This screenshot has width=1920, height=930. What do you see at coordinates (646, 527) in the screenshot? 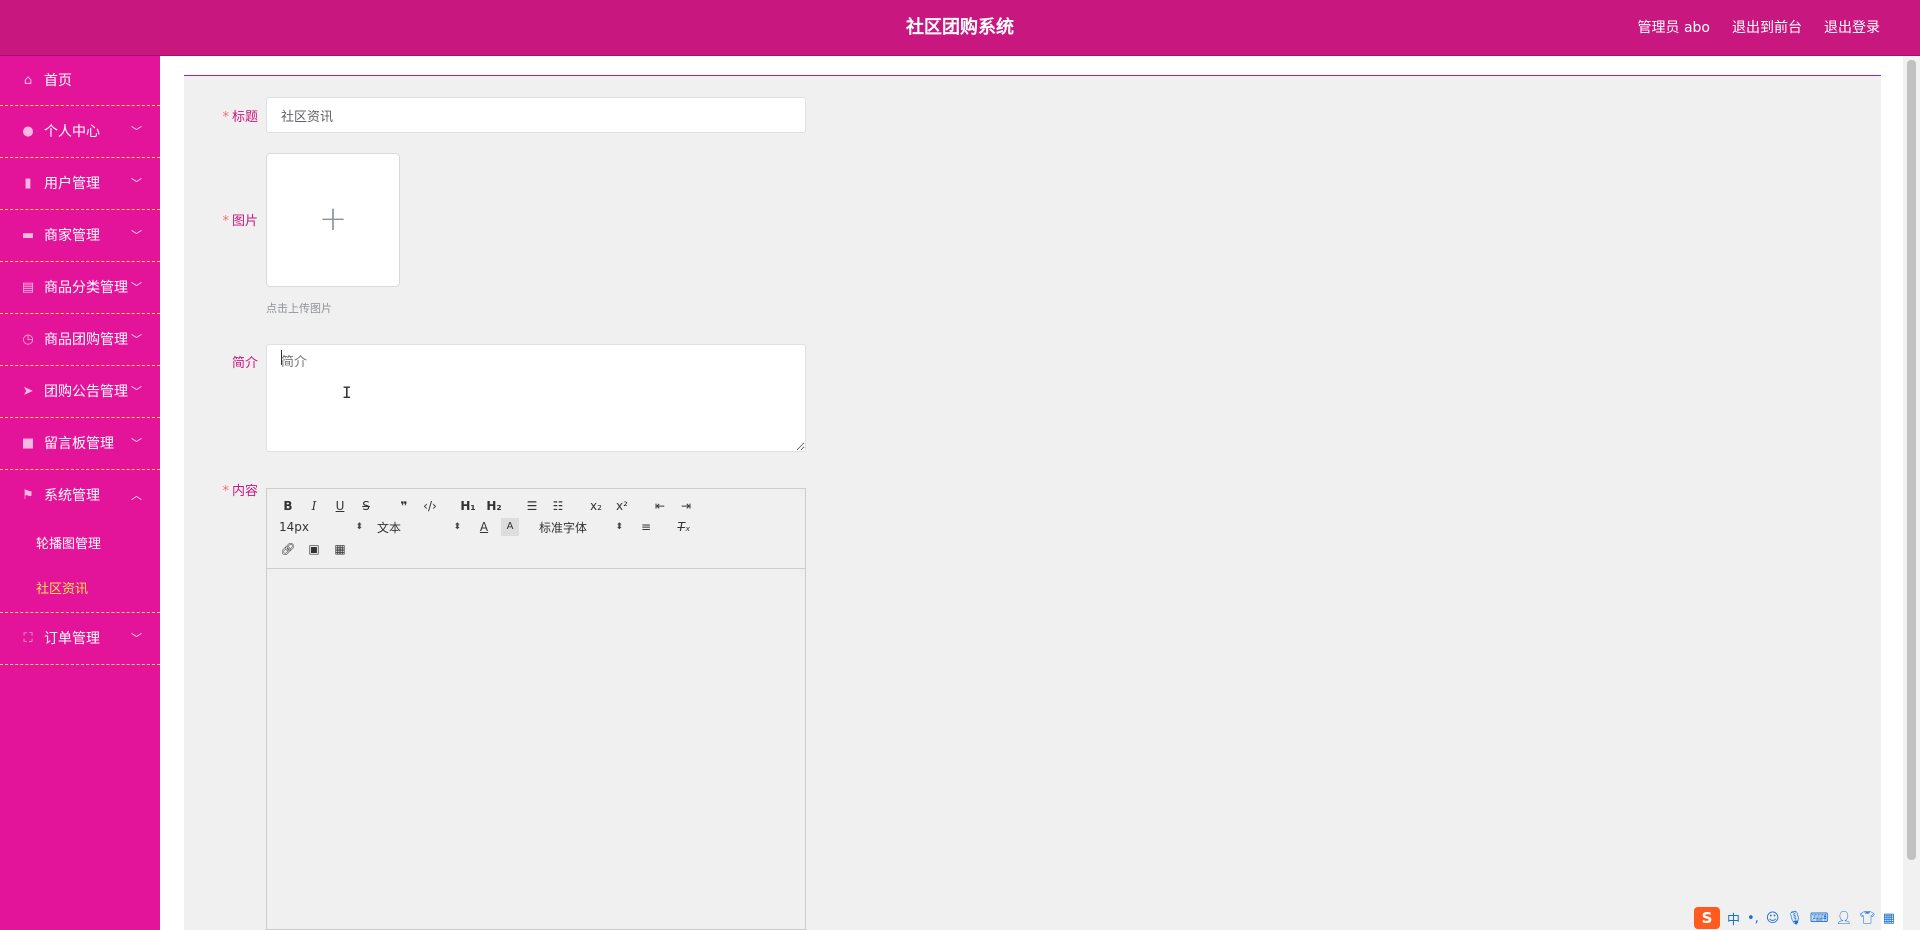
I see `align-icon: ≡` at bounding box center [646, 527].